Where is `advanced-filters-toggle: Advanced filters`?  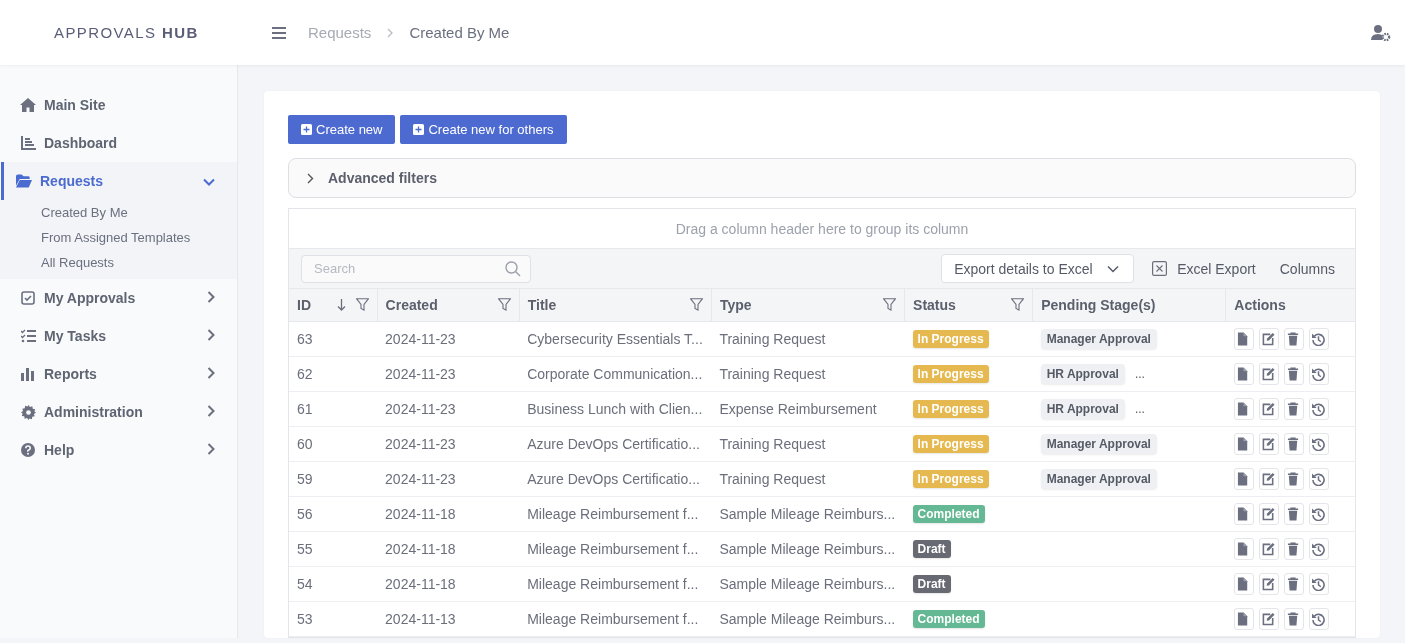
advanced-filters-toggle: Advanced filters is located at coordinates (822, 178).